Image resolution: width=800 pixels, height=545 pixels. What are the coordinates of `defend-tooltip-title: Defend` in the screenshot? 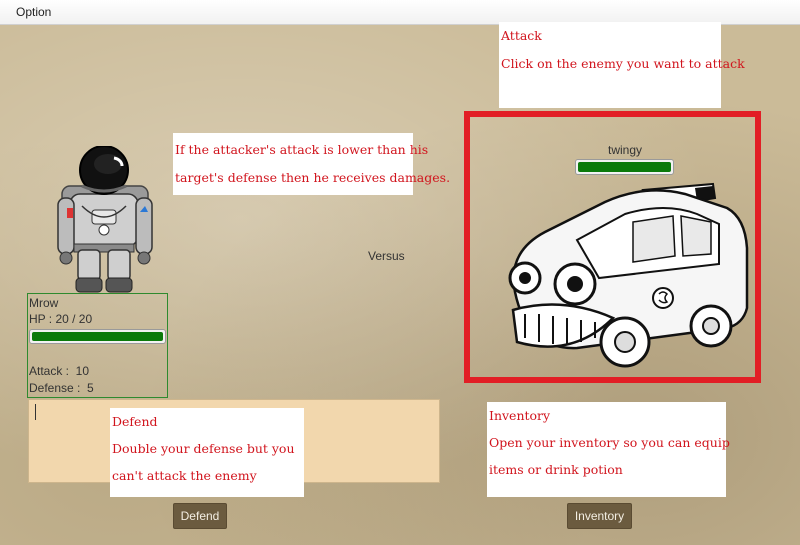 It's located at (135, 421).